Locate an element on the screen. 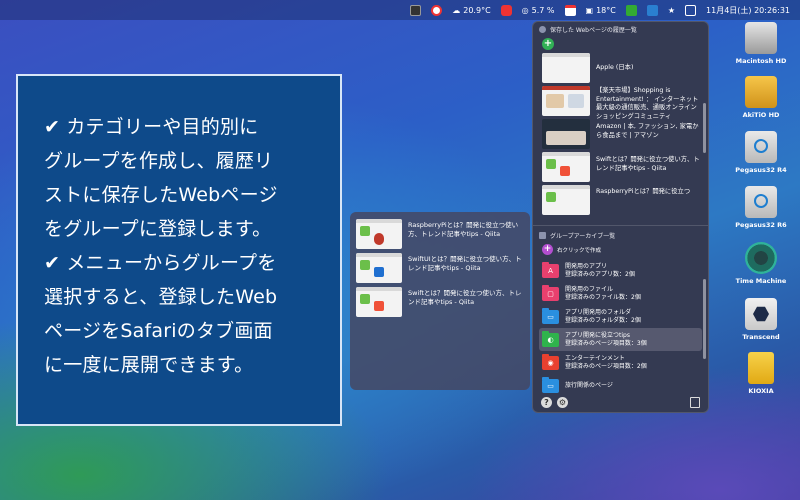  desktop-icon-label: KIOXIA is located at coordinates (761, 391).